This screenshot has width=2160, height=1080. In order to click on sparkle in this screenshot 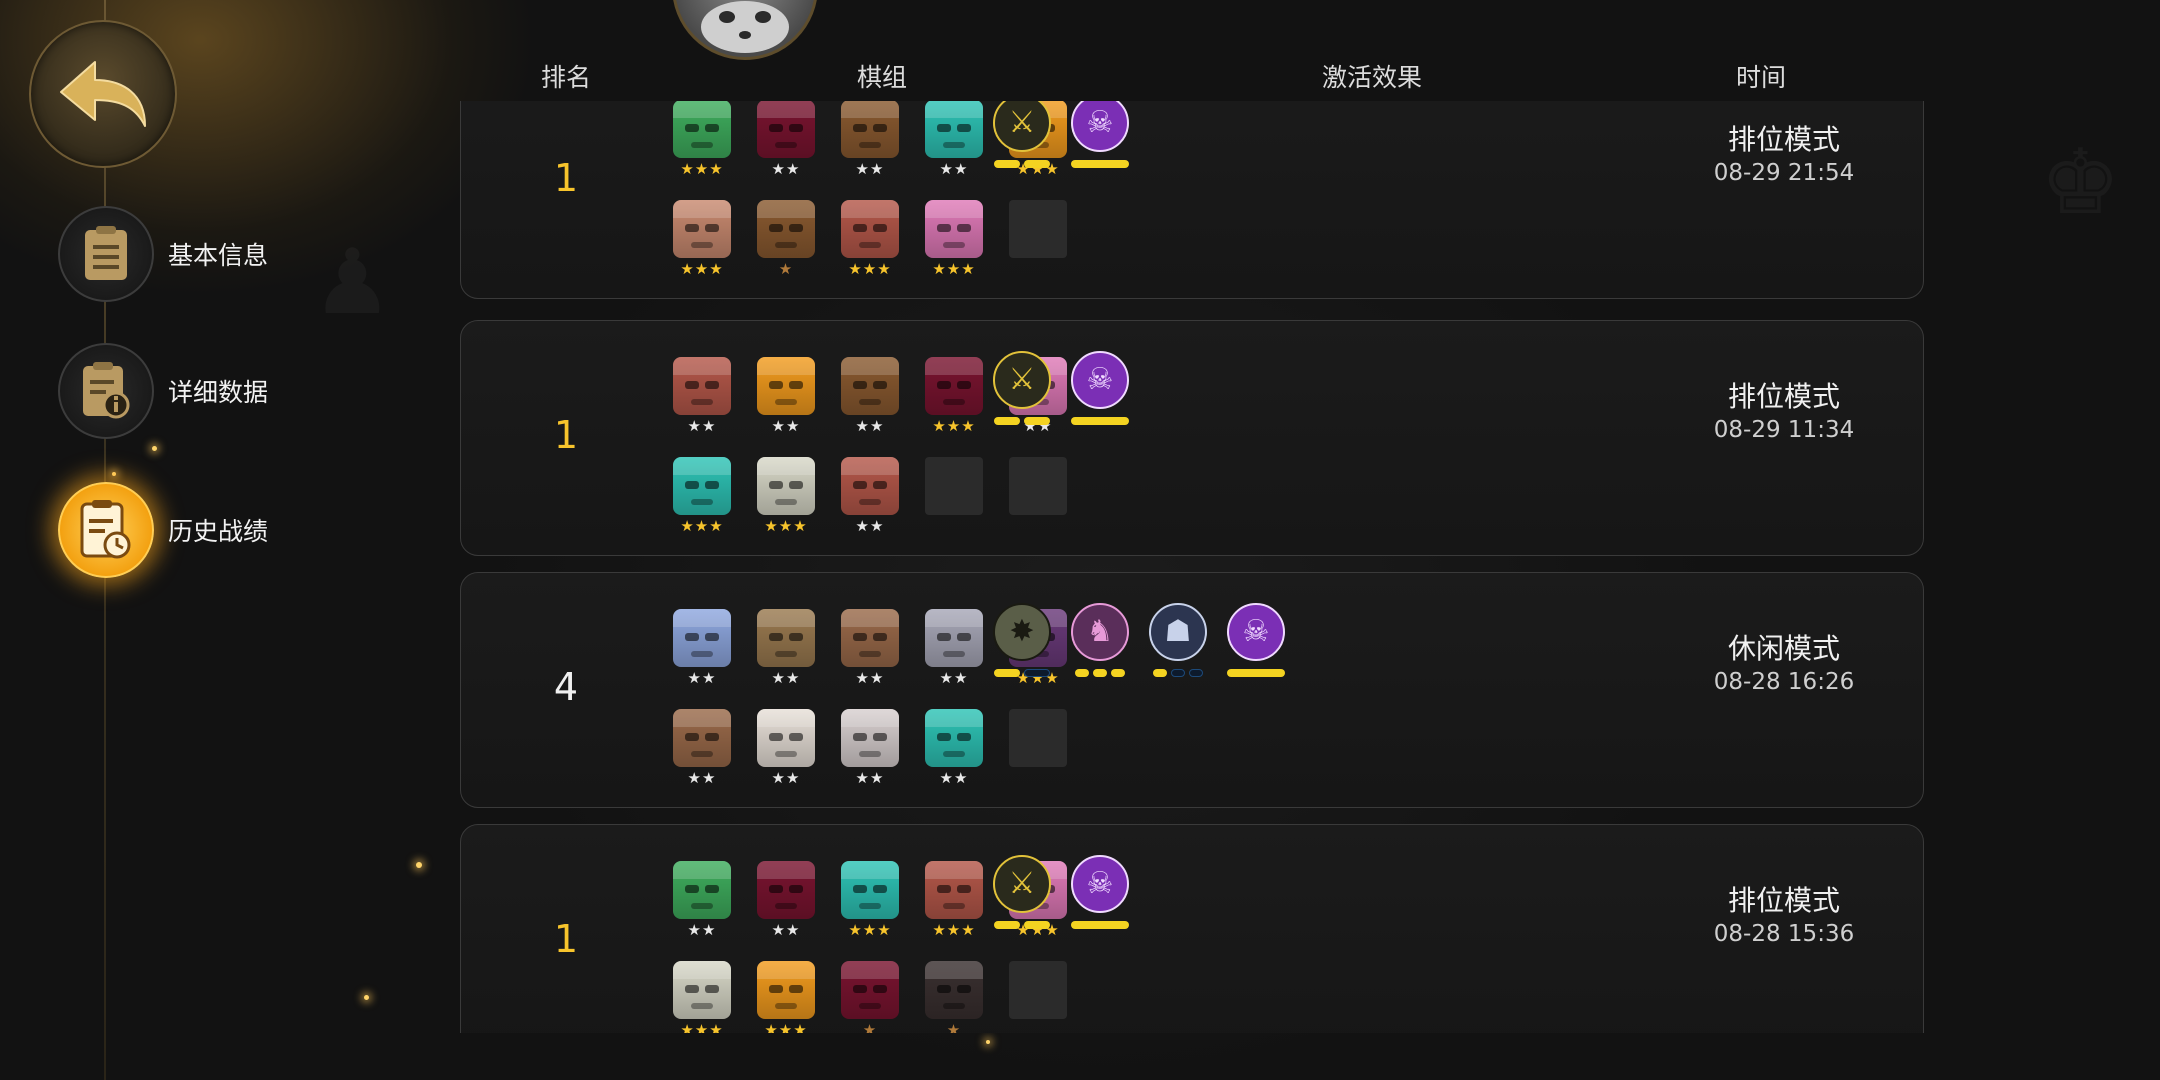, I will do `click(114, 474)`.